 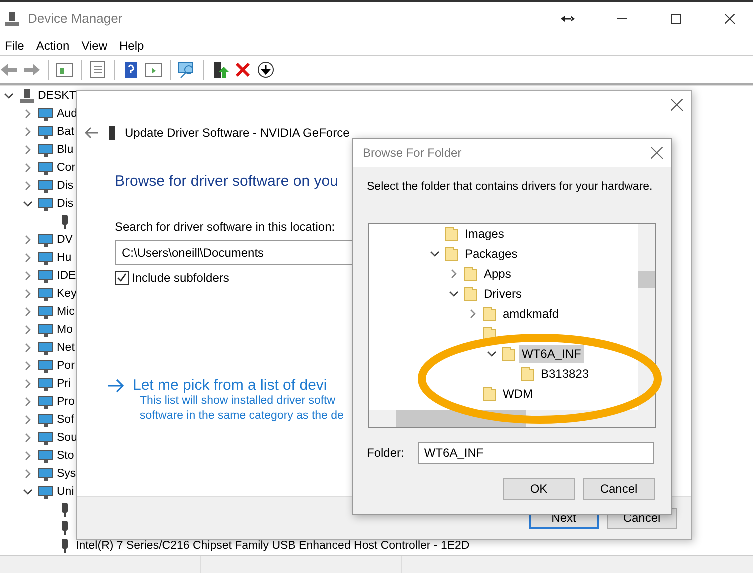 I want to click on window-title: Device Manager, so click(x=76, y=18).